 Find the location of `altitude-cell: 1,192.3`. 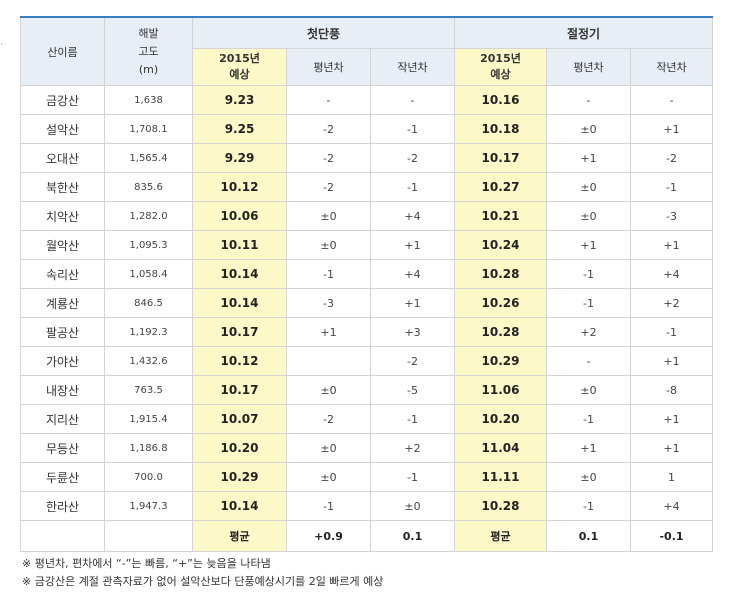

altitude-cell: 1,192.3 is located at coordinates (148, 332).